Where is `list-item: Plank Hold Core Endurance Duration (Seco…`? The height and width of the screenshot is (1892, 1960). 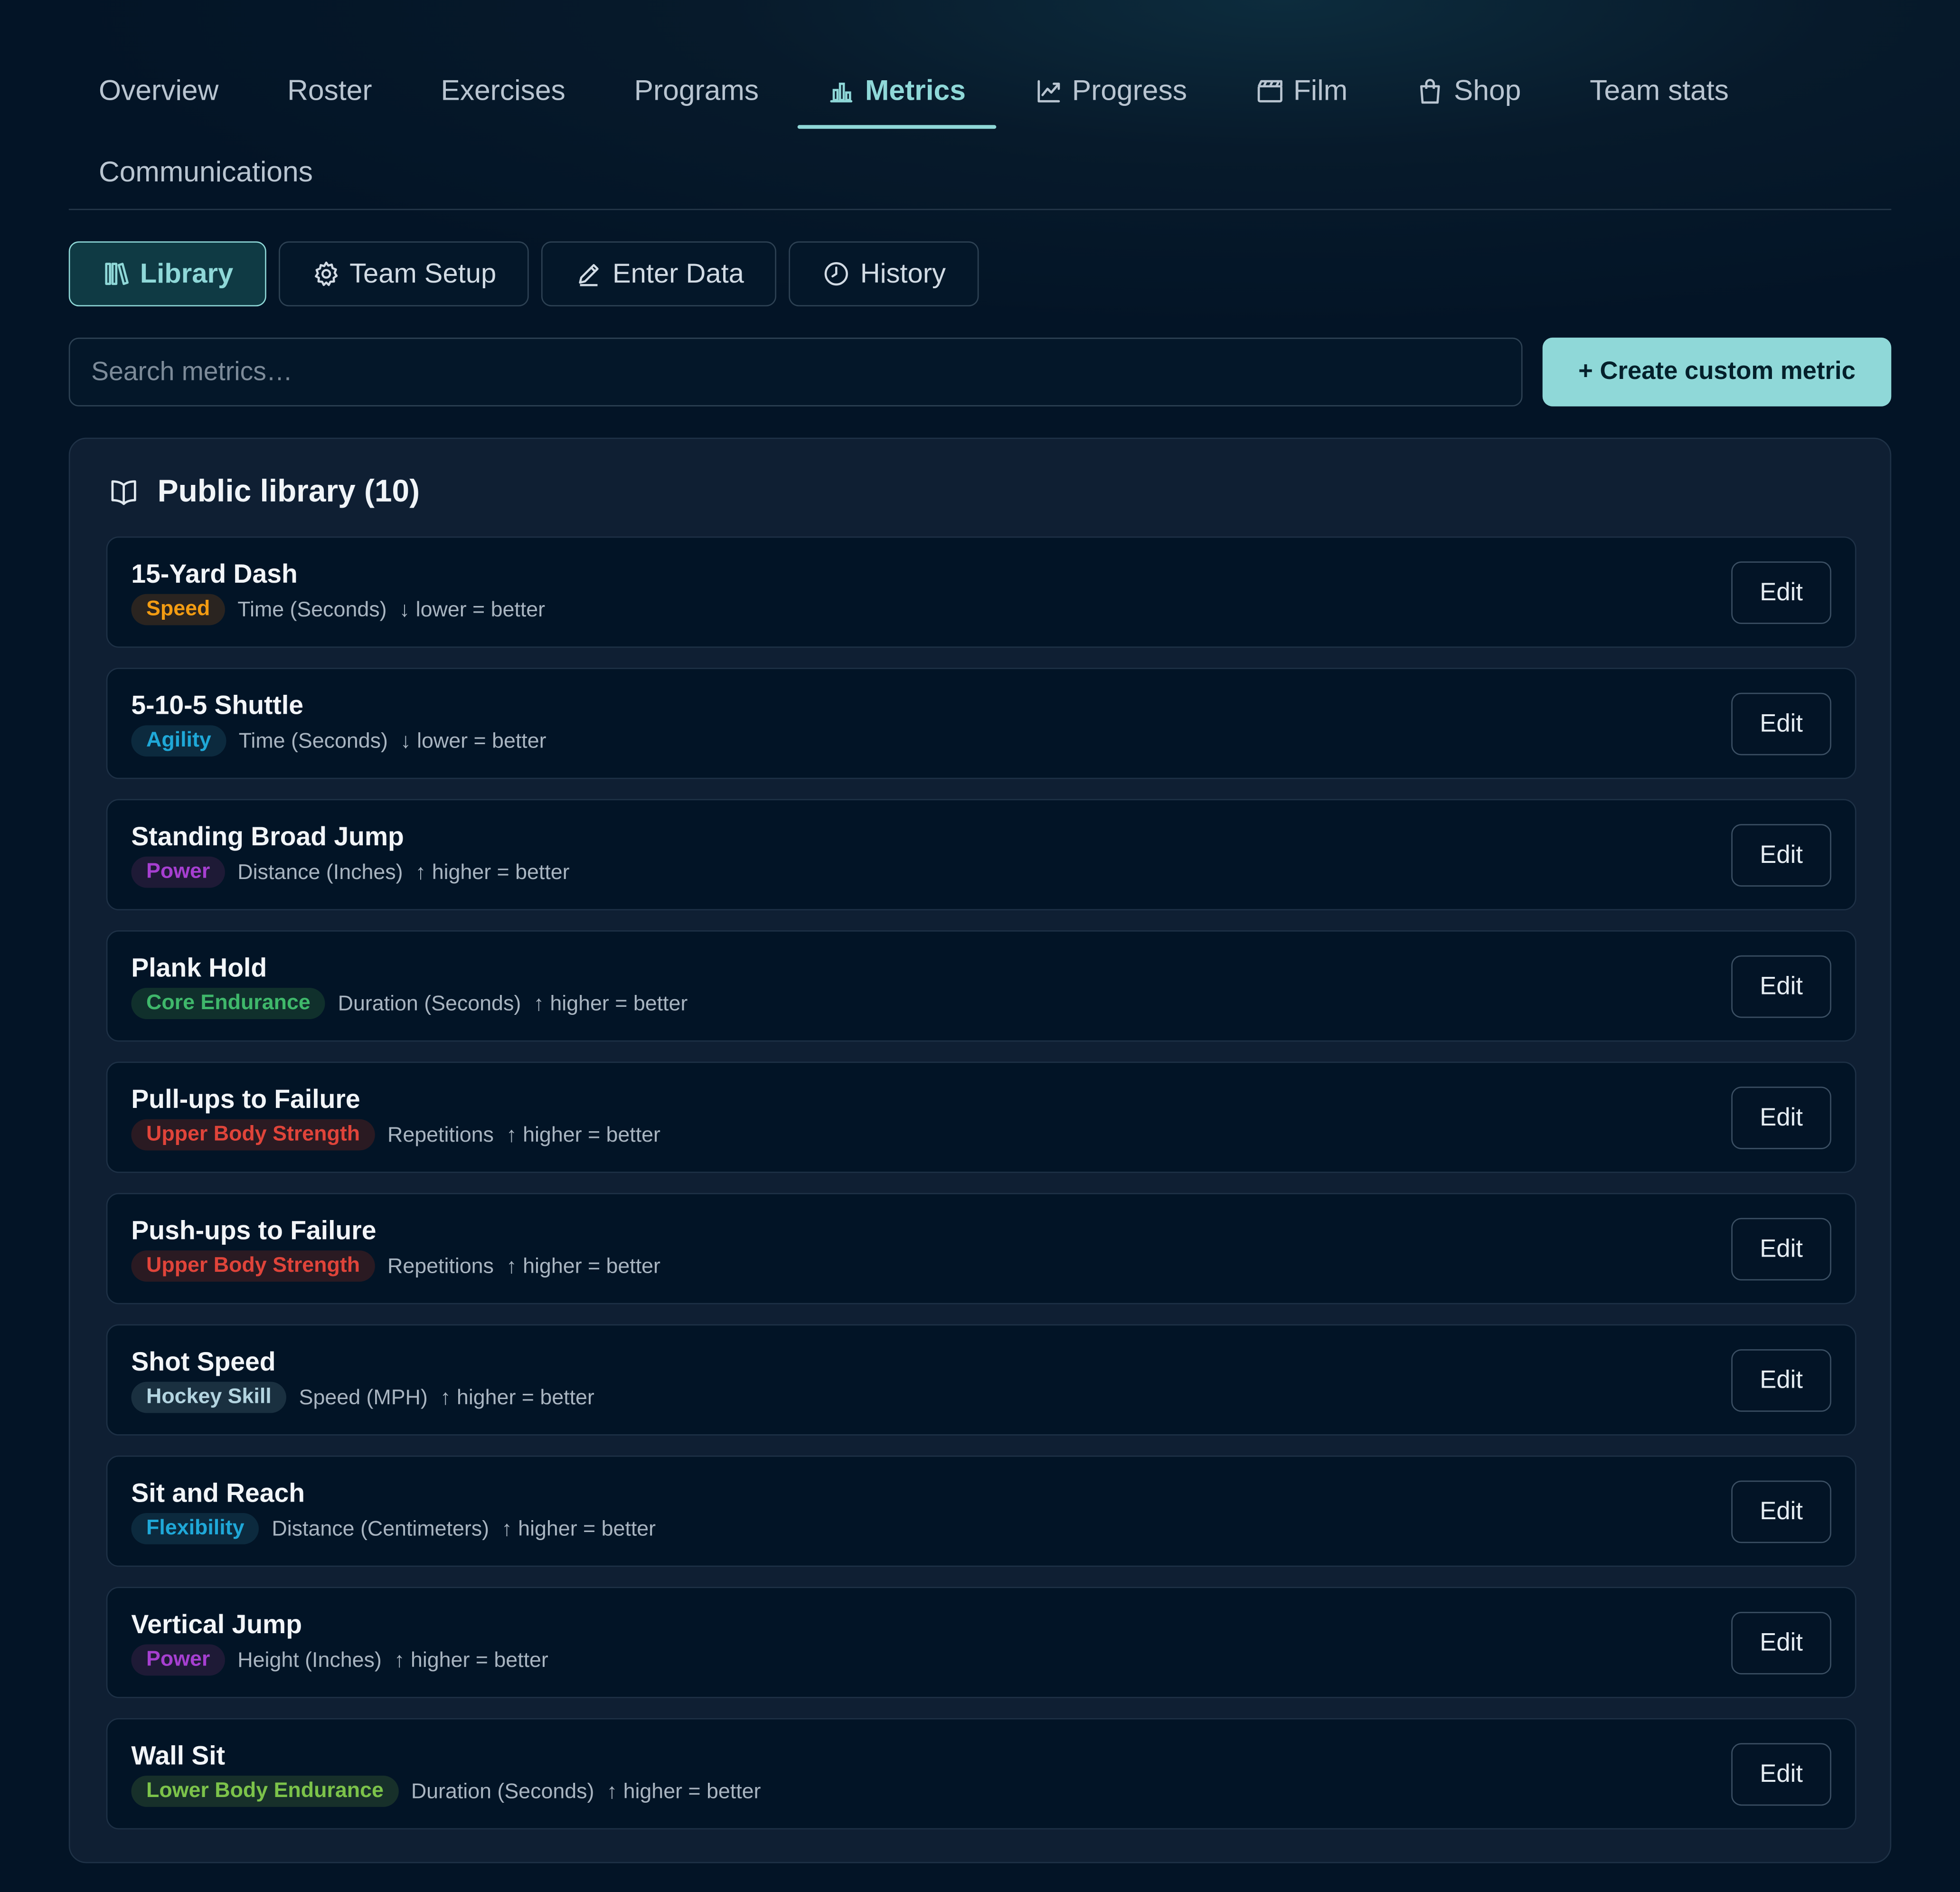
list-item: Plank Hold Core Endurance Duration (Seco… is located at coordinates (981, 986).